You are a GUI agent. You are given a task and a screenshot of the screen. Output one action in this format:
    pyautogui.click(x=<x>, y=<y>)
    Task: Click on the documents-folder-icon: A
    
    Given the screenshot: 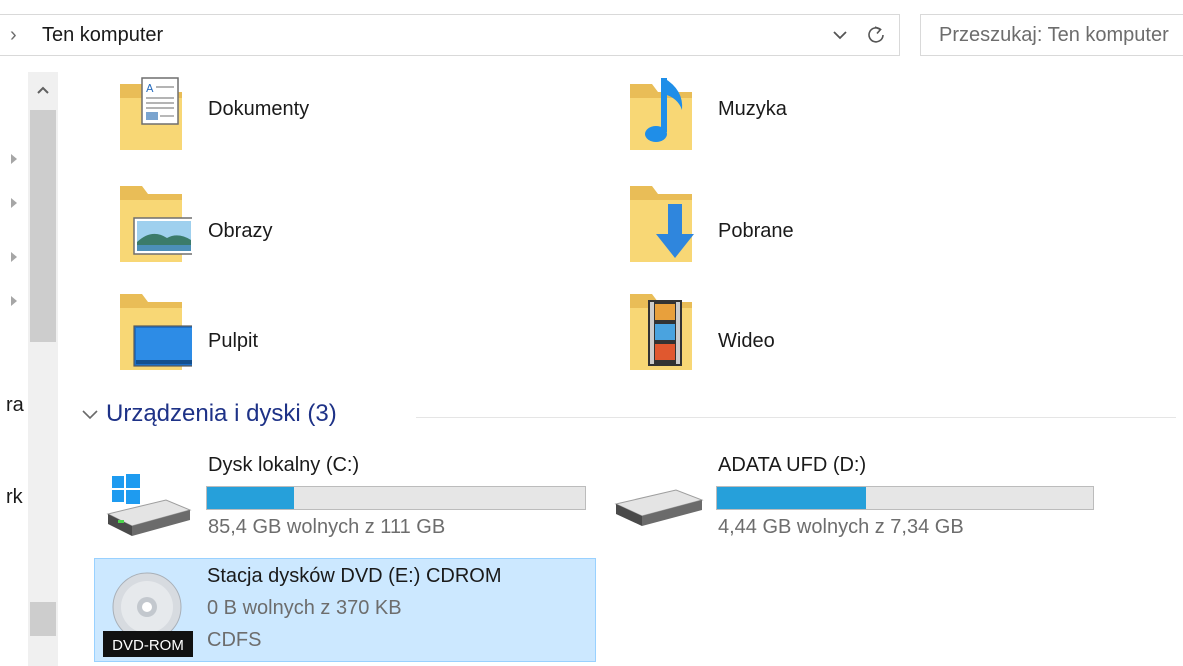 What is the action you would take?
    pyautogui.click(x=151, y=113)
    